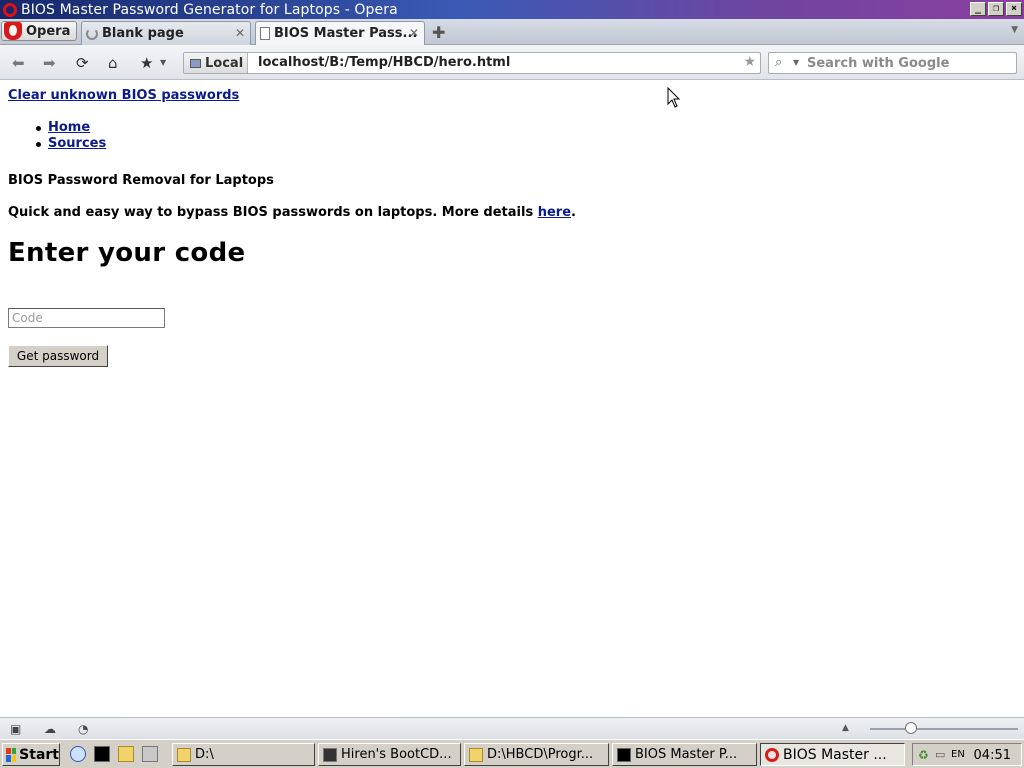 The width and height of the screenshot is (1024, 768). I want to click on back-icon: ⬅, so click(18, 63).